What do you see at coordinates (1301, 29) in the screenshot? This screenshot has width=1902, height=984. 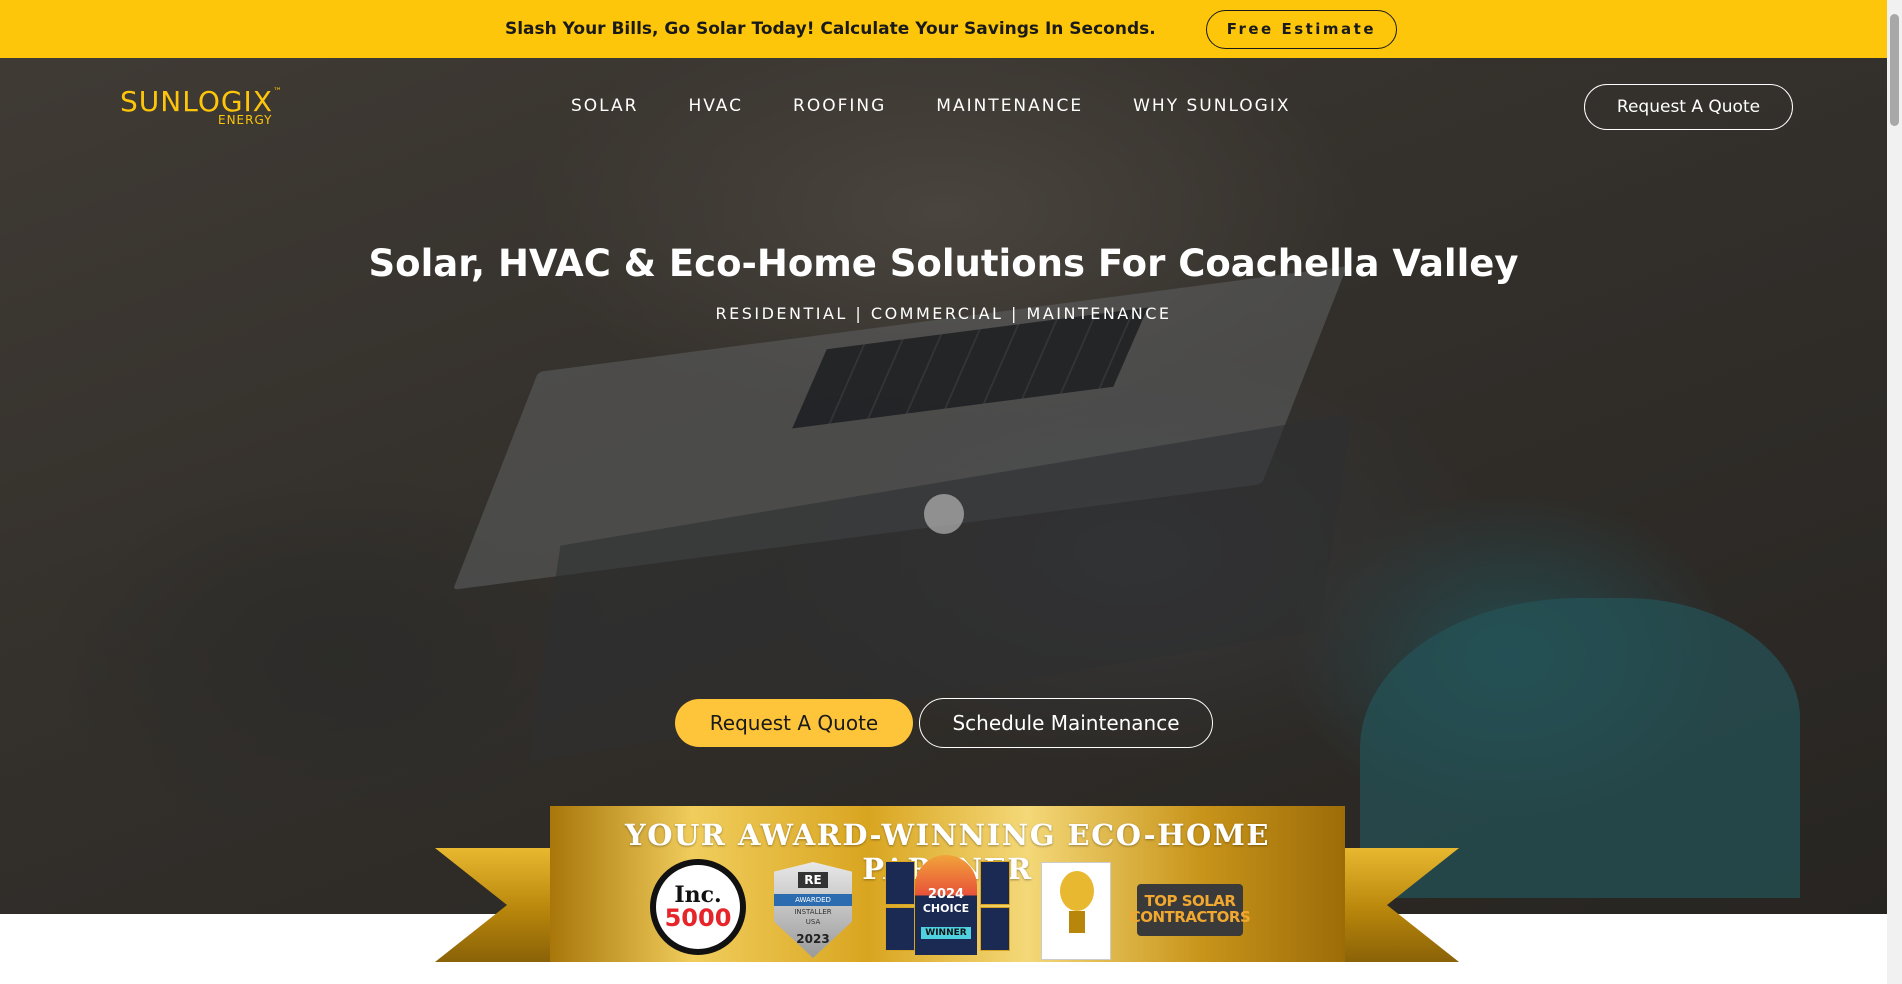 I see `free-estimate-button: Free Estimate` at bounding box center [1301, 29].